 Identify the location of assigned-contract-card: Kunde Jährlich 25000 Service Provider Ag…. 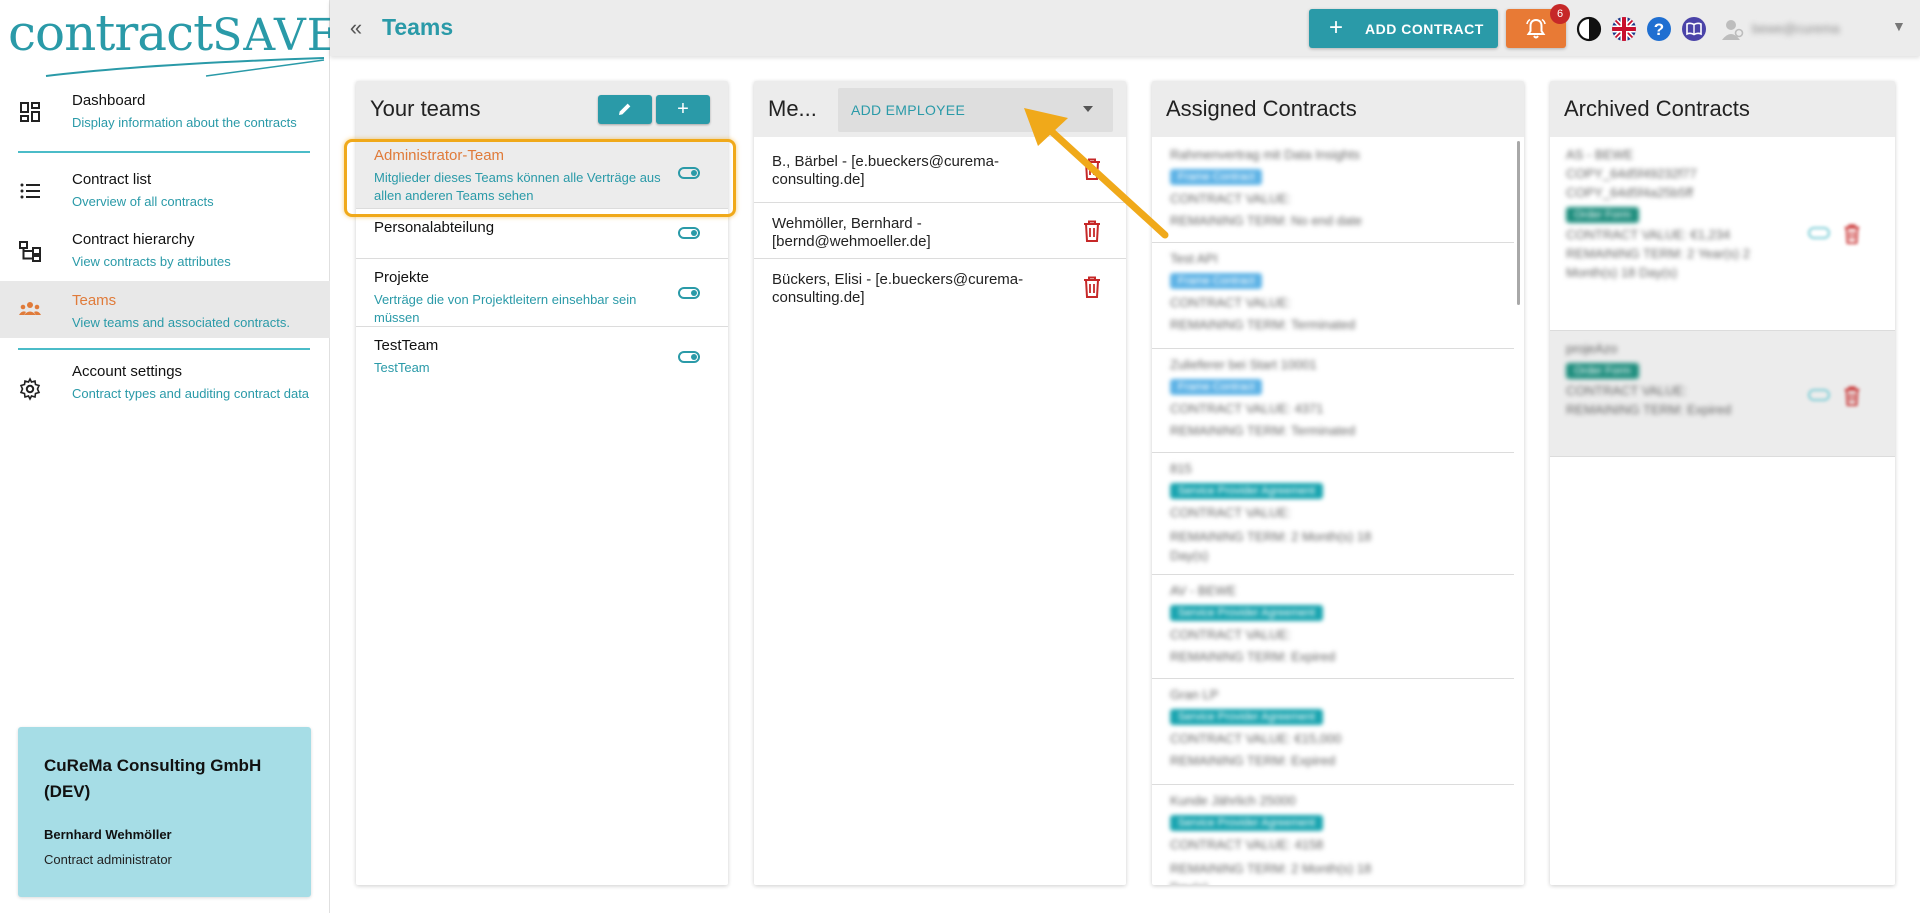
(1333, 835).